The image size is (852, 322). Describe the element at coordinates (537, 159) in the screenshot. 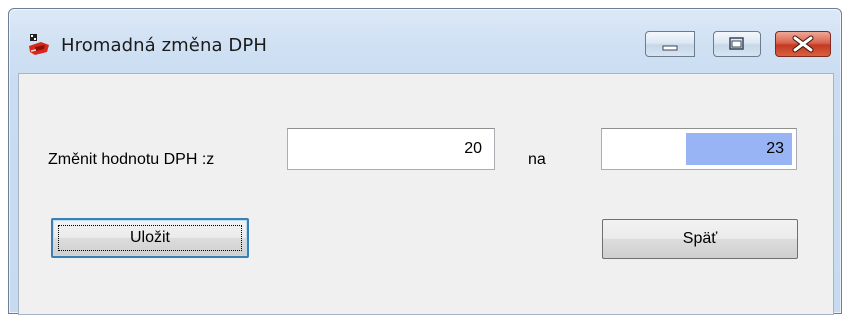

I see `to-label: na` at that location.